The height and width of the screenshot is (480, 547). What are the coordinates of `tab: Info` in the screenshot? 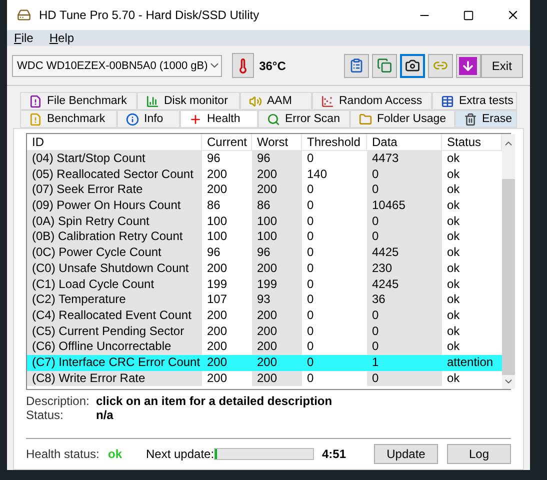 It's located at (148, 119).